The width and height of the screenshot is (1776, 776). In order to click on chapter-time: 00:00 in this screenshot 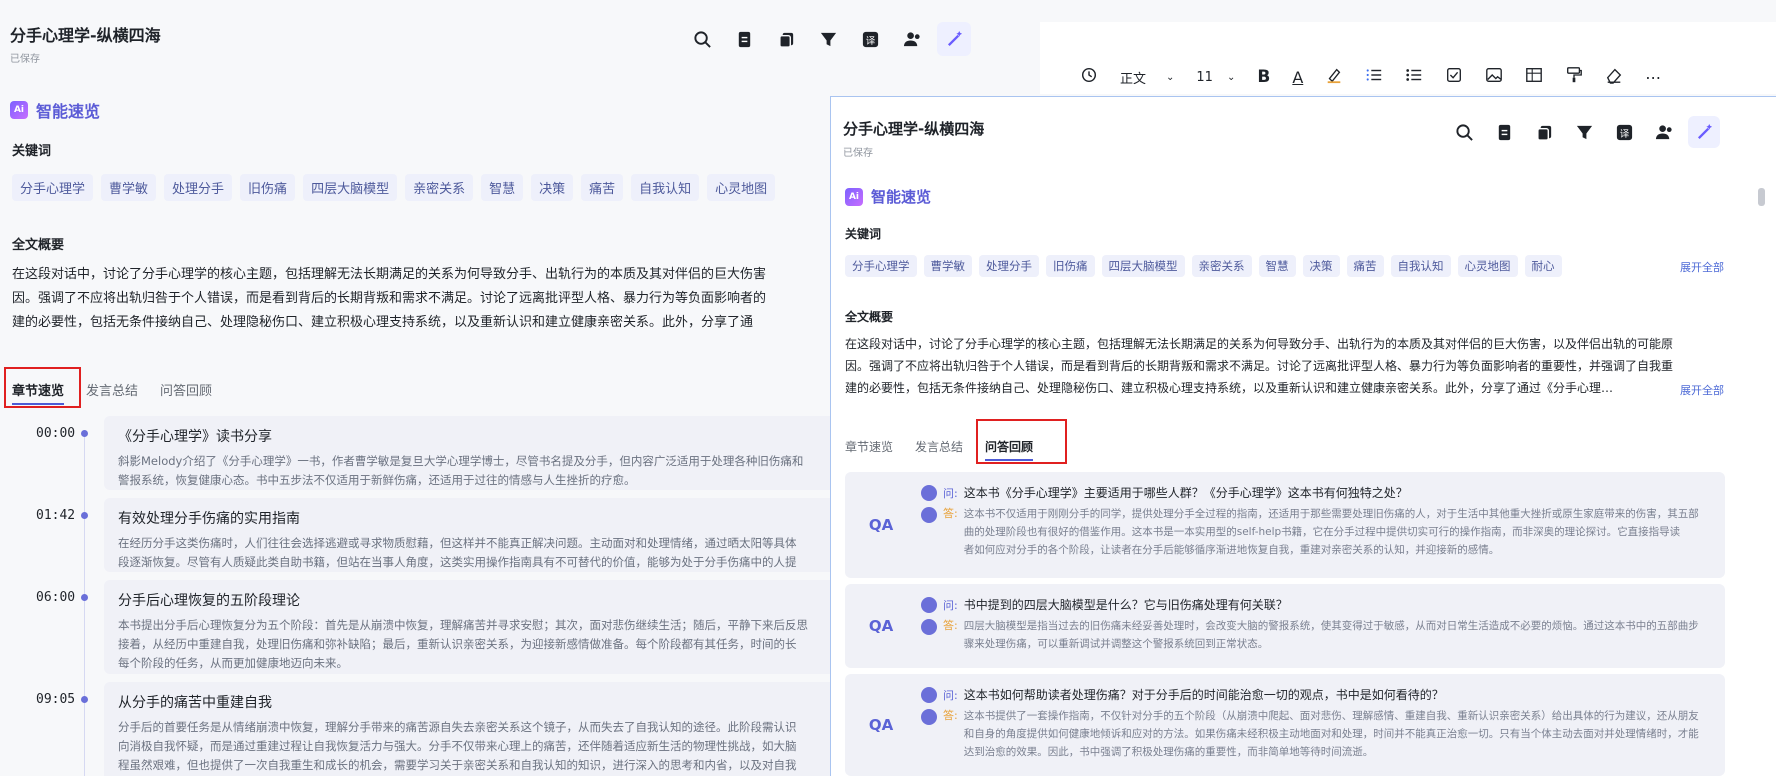, I will do `click(56, 433)`.